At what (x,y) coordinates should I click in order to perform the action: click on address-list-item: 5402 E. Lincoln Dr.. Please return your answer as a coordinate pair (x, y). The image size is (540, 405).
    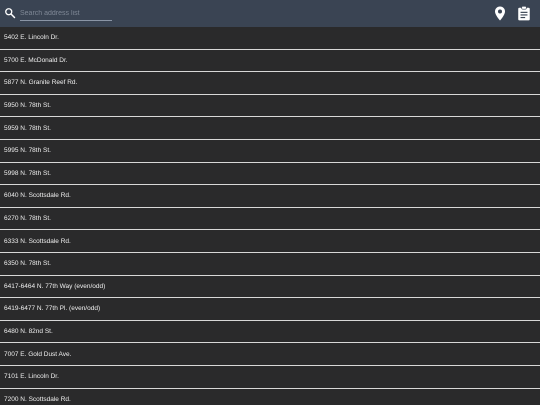
    Looking at the image, I should click on (270, 38).